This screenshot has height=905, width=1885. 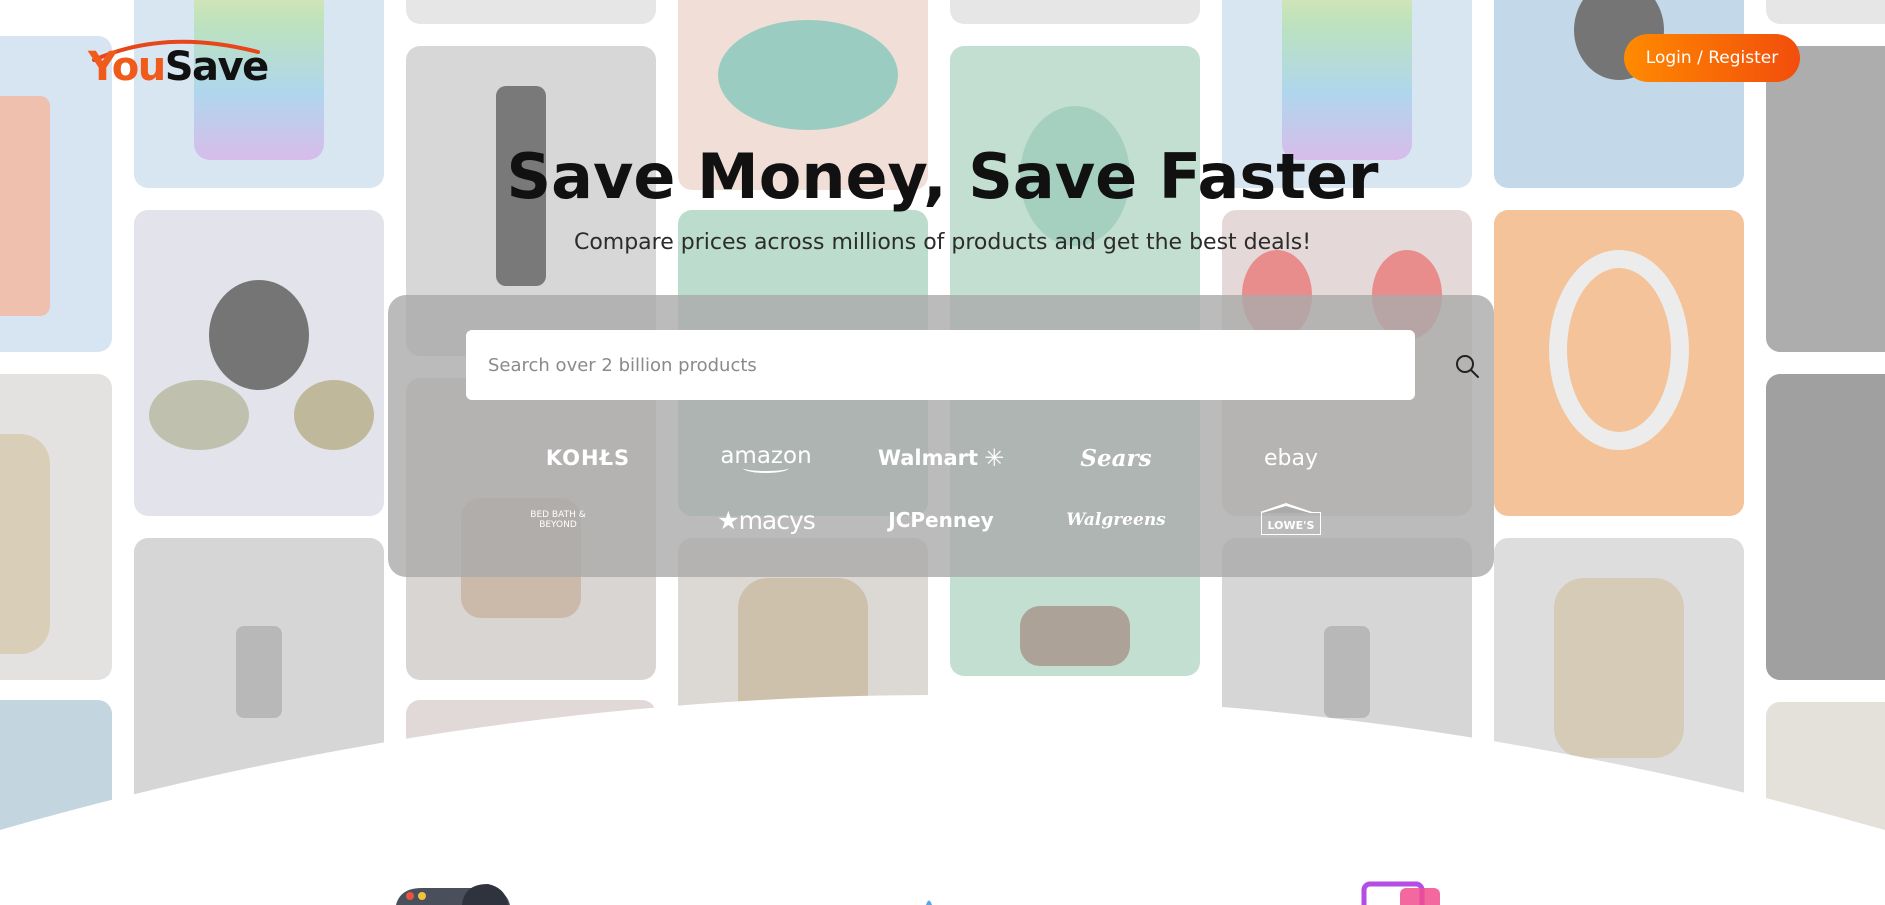 I want to click on store-logo-walmart: Walmart ✳, so click(x=941, y=458).